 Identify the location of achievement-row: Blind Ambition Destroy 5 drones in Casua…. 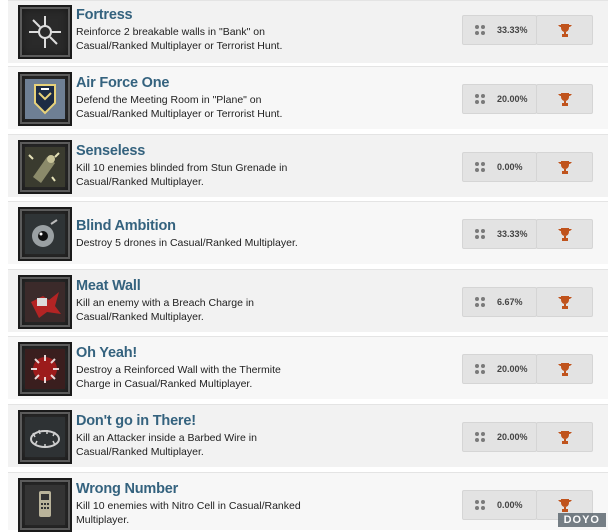
(308, 232).